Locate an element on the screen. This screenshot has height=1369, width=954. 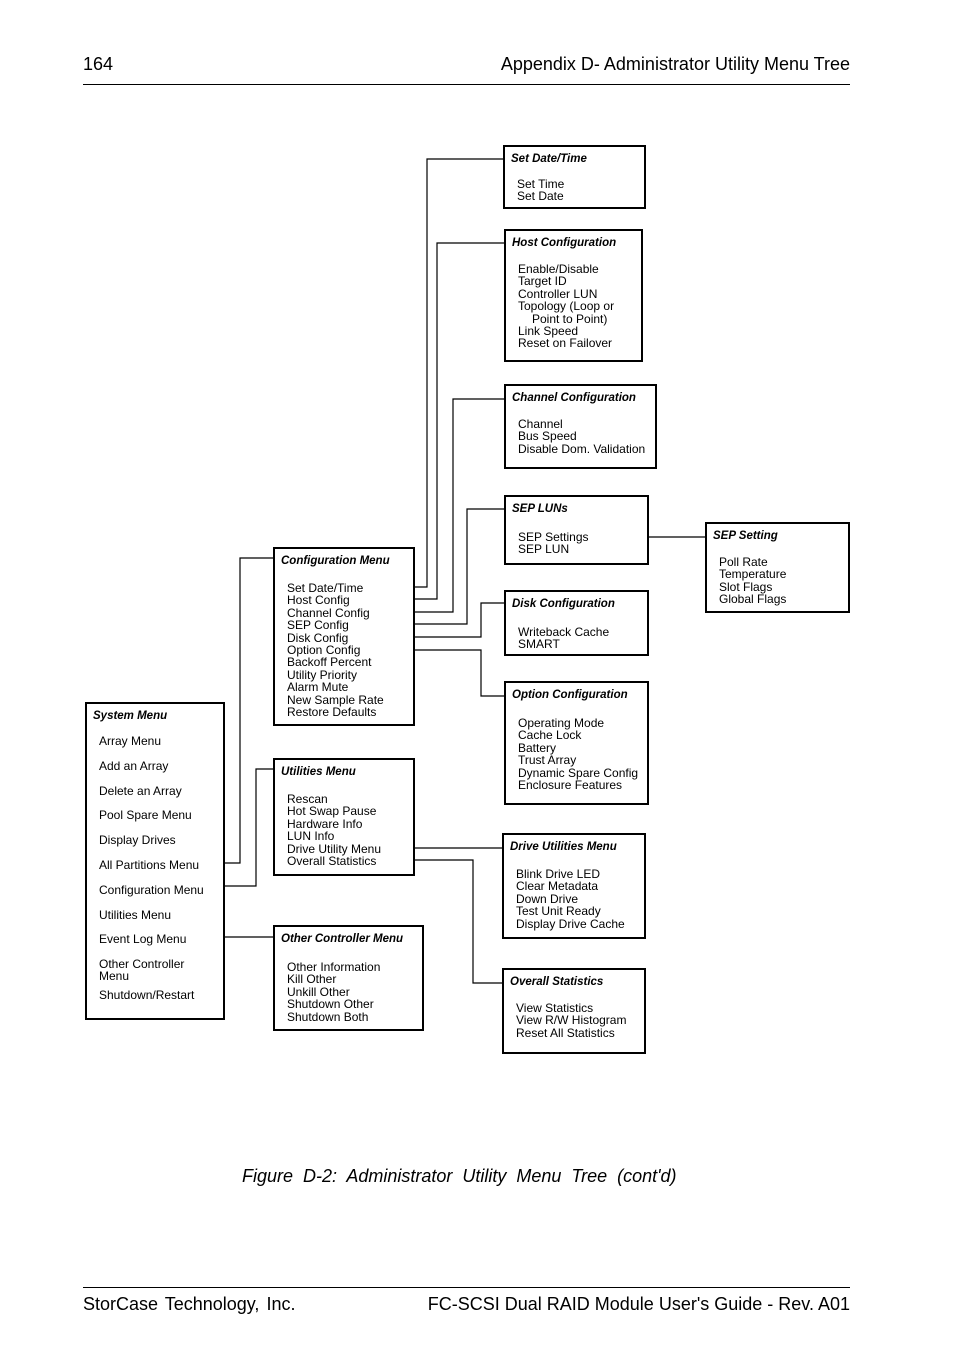
menu-item: Utilities Menu is located at coordinates (151, 915).